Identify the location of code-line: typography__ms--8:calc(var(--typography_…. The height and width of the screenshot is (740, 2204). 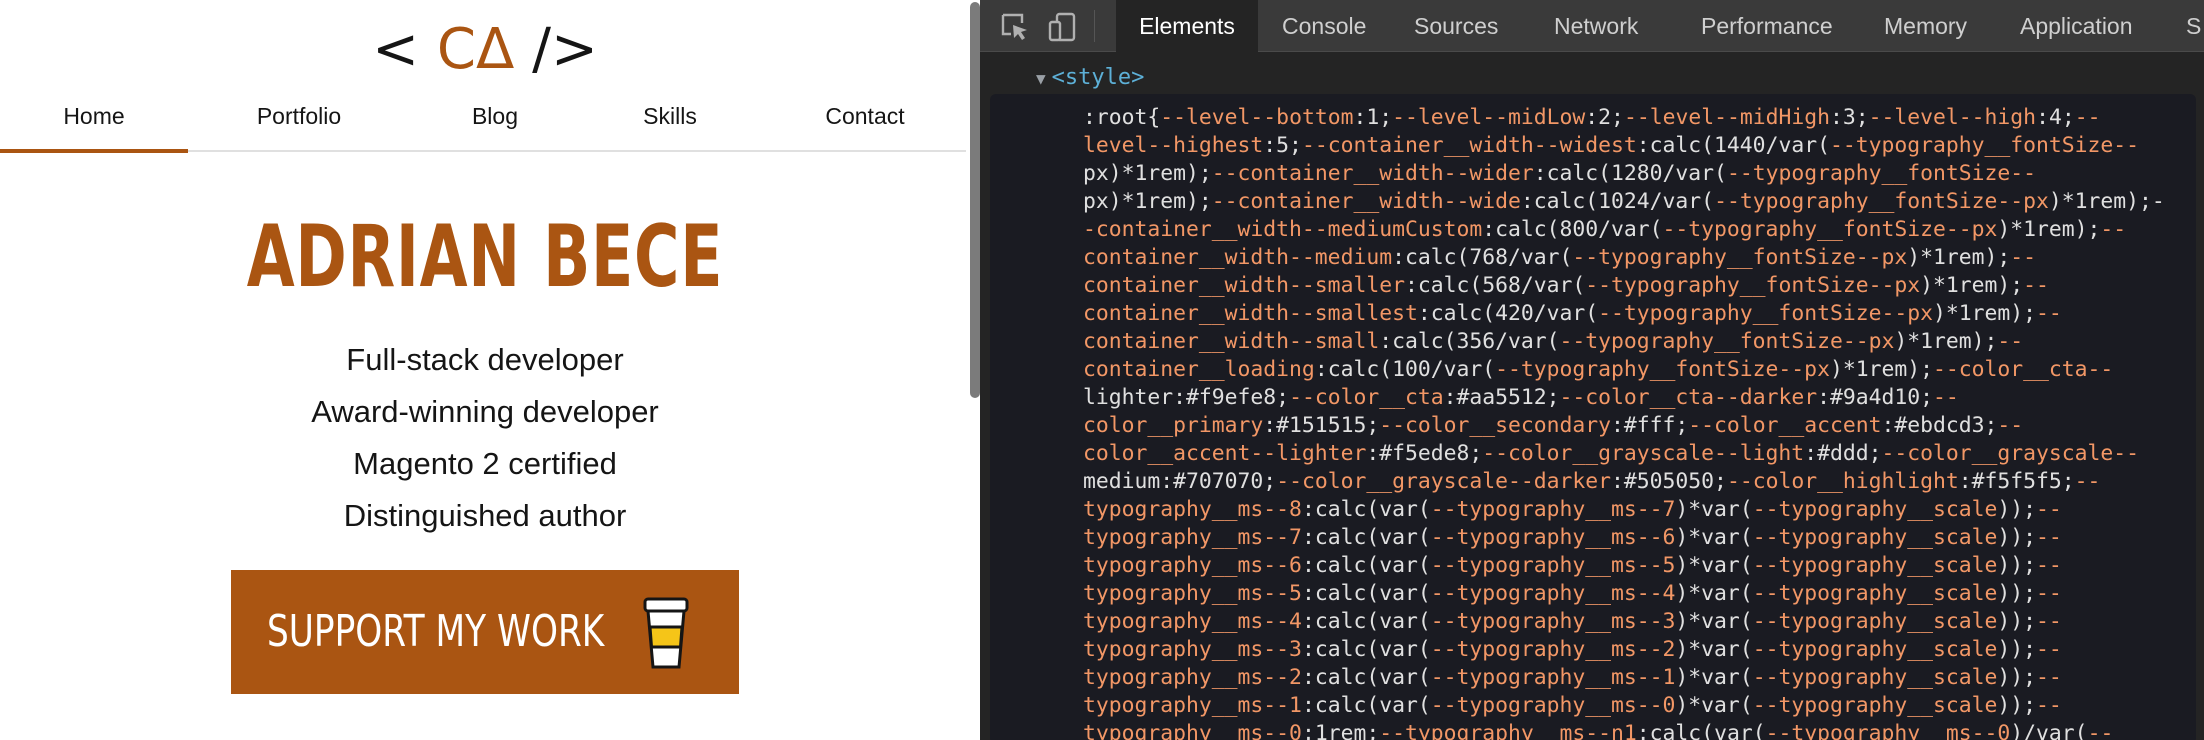
(1572, 509).